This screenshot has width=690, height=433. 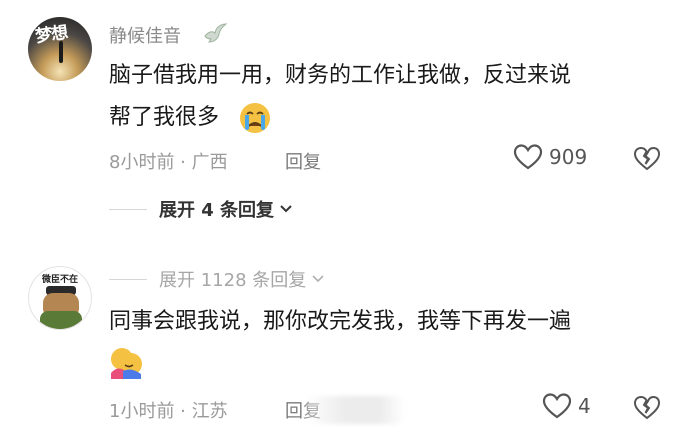 I want to click on like-button: 4, so click(x=566, y=406).